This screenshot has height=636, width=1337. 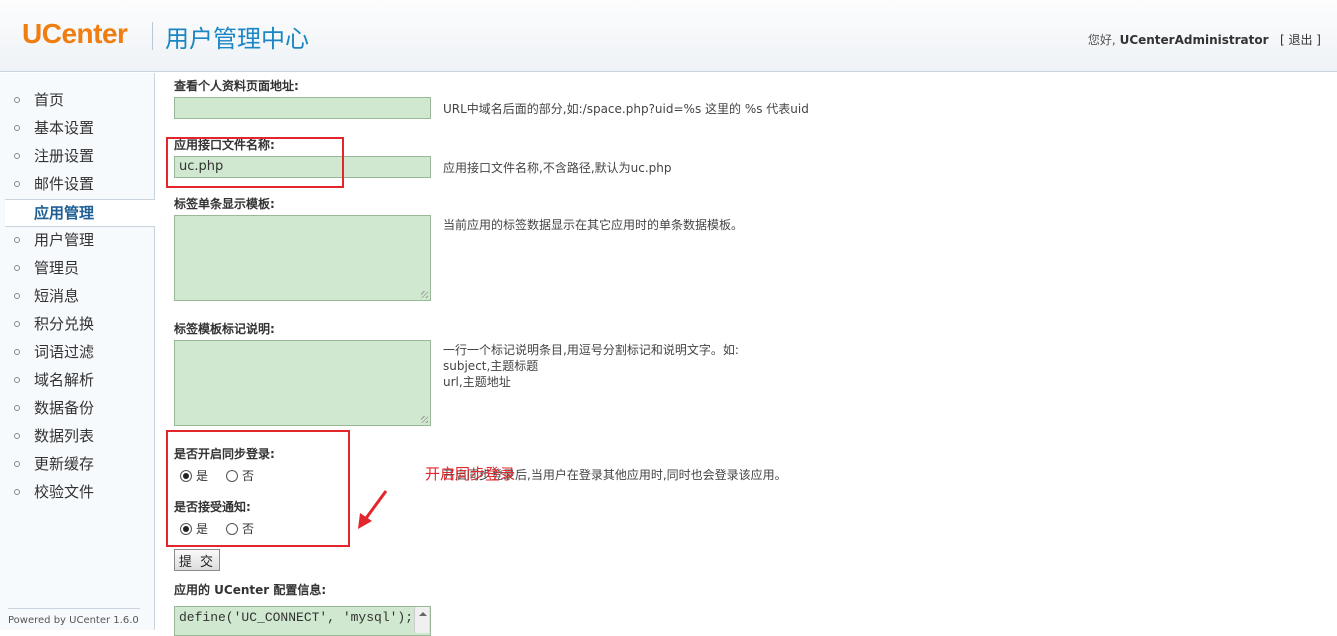 I want to click on config-label: 应用的 UCenter 配置信息:, so click(x=250, y=590).